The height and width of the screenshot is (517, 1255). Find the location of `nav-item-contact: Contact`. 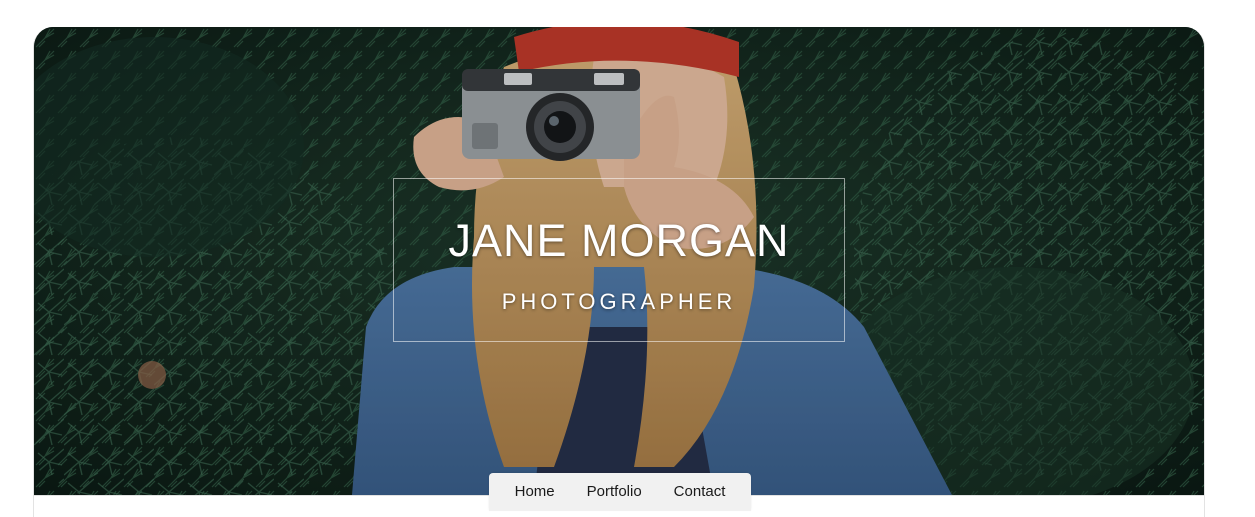

nav-item-contact: Contact is located at coordinates (700, 492).